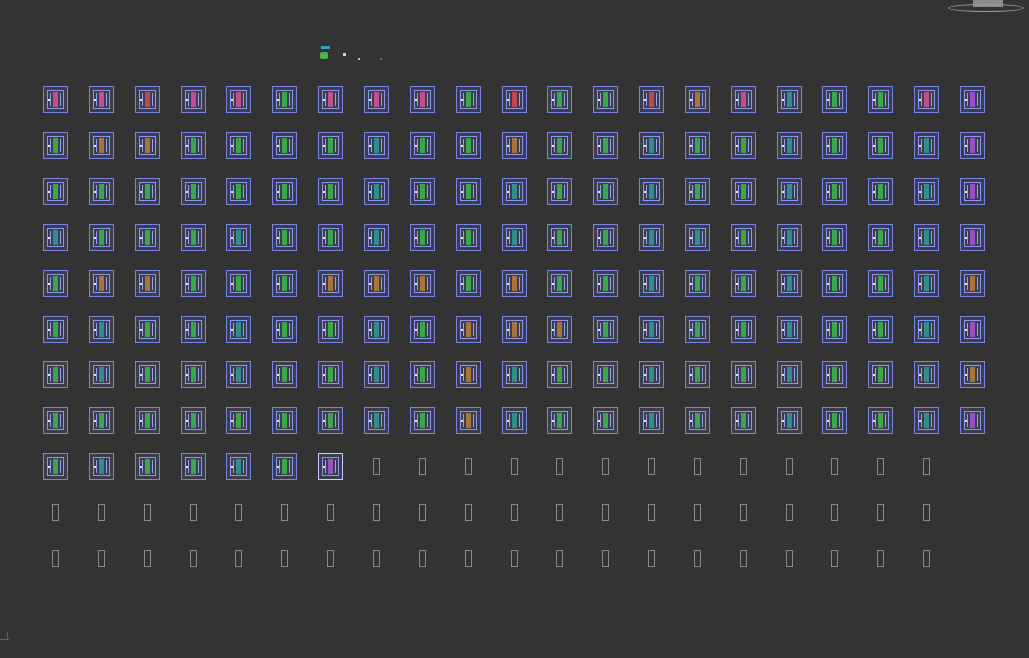 The image size is (1029, 658). What do you see at coordinates (324, 55) in the screenshot?
I see `distant-object-green` at bounding box center [324, 55].